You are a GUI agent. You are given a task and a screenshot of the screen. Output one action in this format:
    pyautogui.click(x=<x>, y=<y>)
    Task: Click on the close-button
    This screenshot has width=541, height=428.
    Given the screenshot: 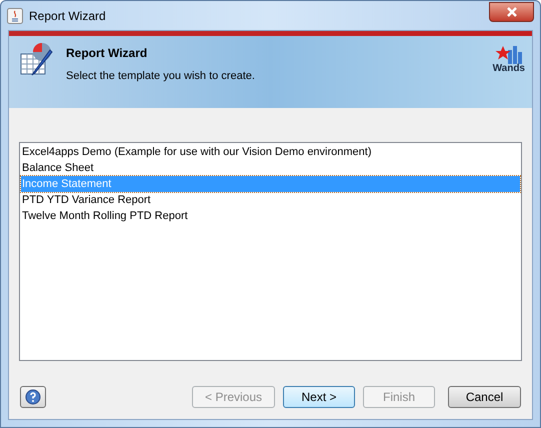 What is the action you would take?
    pyautogui.click(x=511, y=12)
    